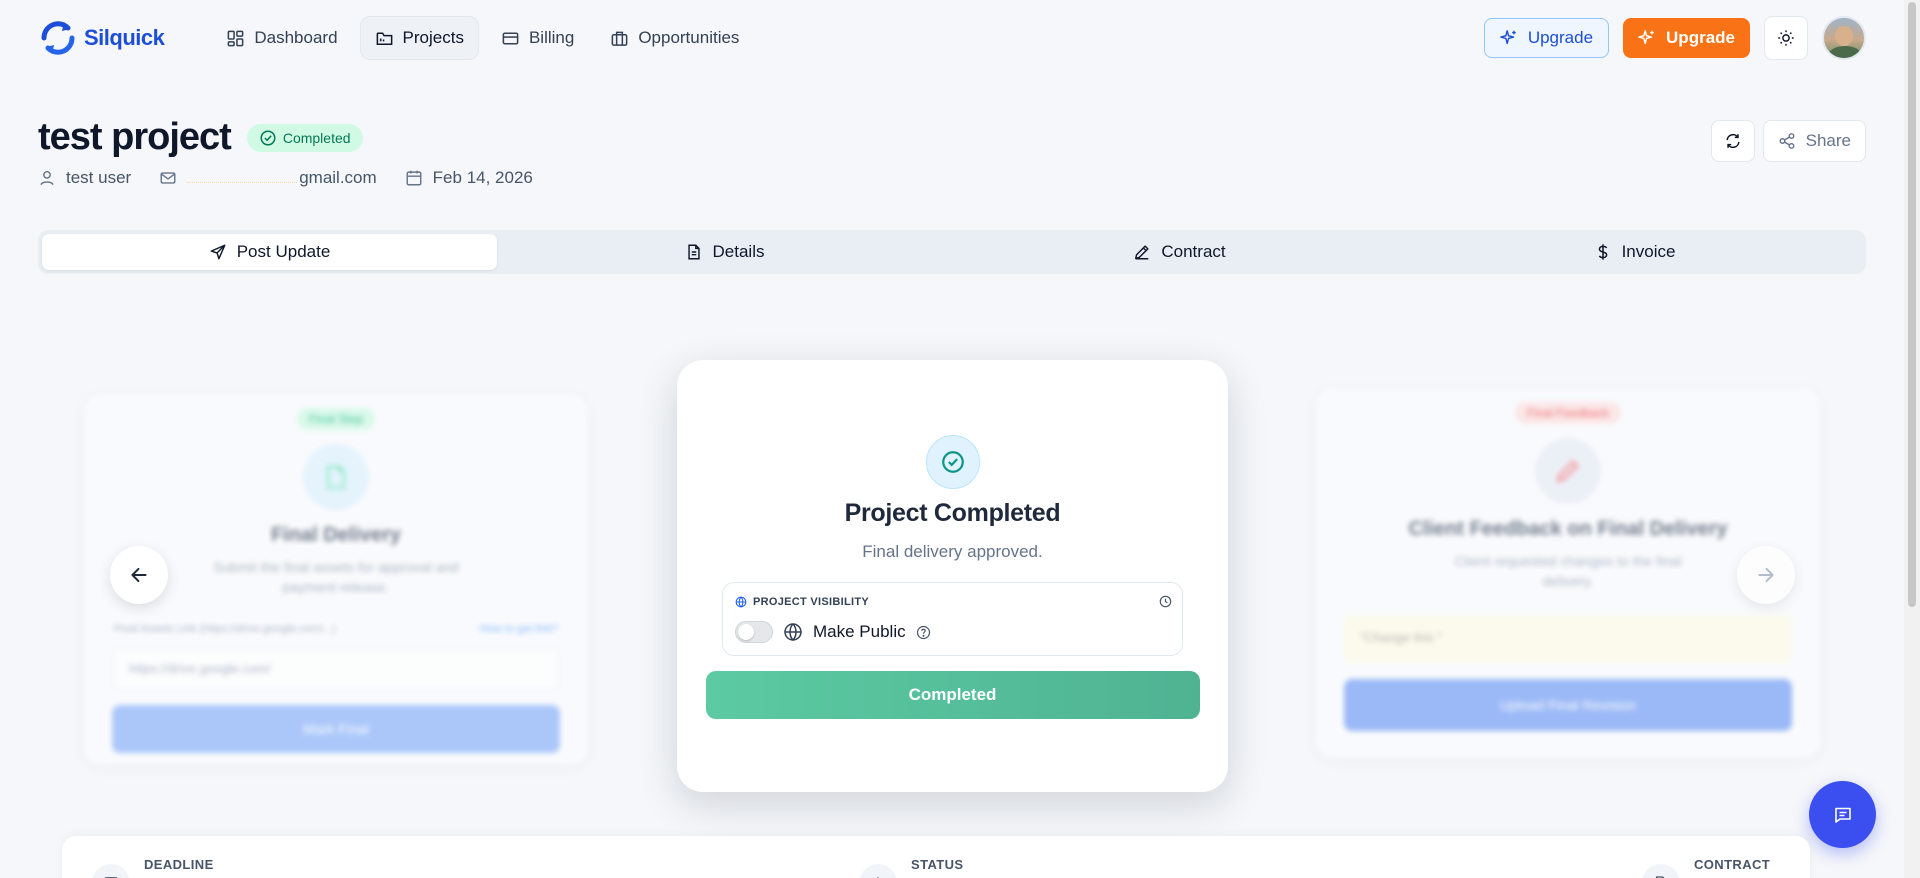  I want to click on final-step-pill: Final Step, so click(336, 419).